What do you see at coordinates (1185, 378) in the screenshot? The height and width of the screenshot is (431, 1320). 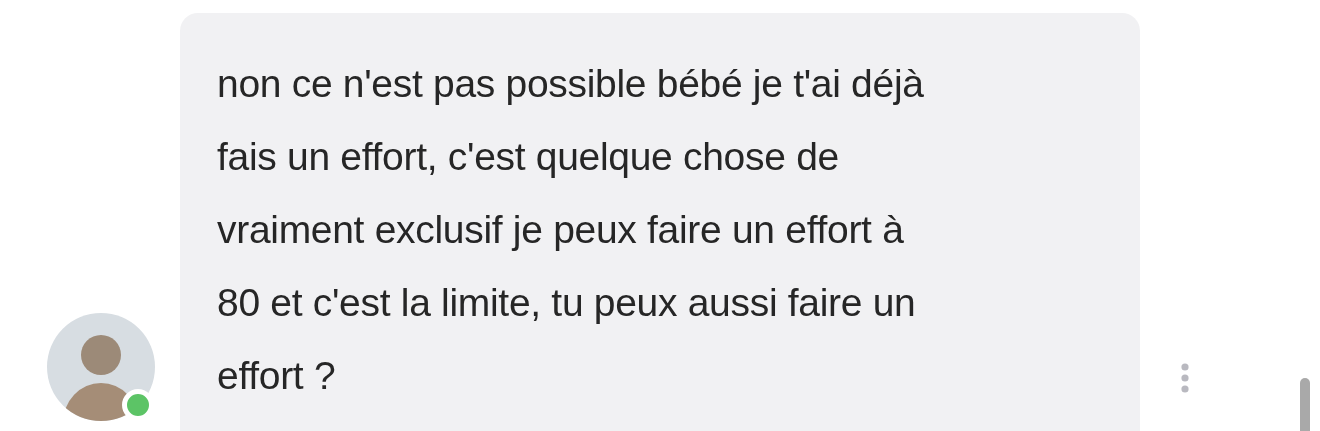 I see `more-options-icon` at bounding box center [1185, 378].